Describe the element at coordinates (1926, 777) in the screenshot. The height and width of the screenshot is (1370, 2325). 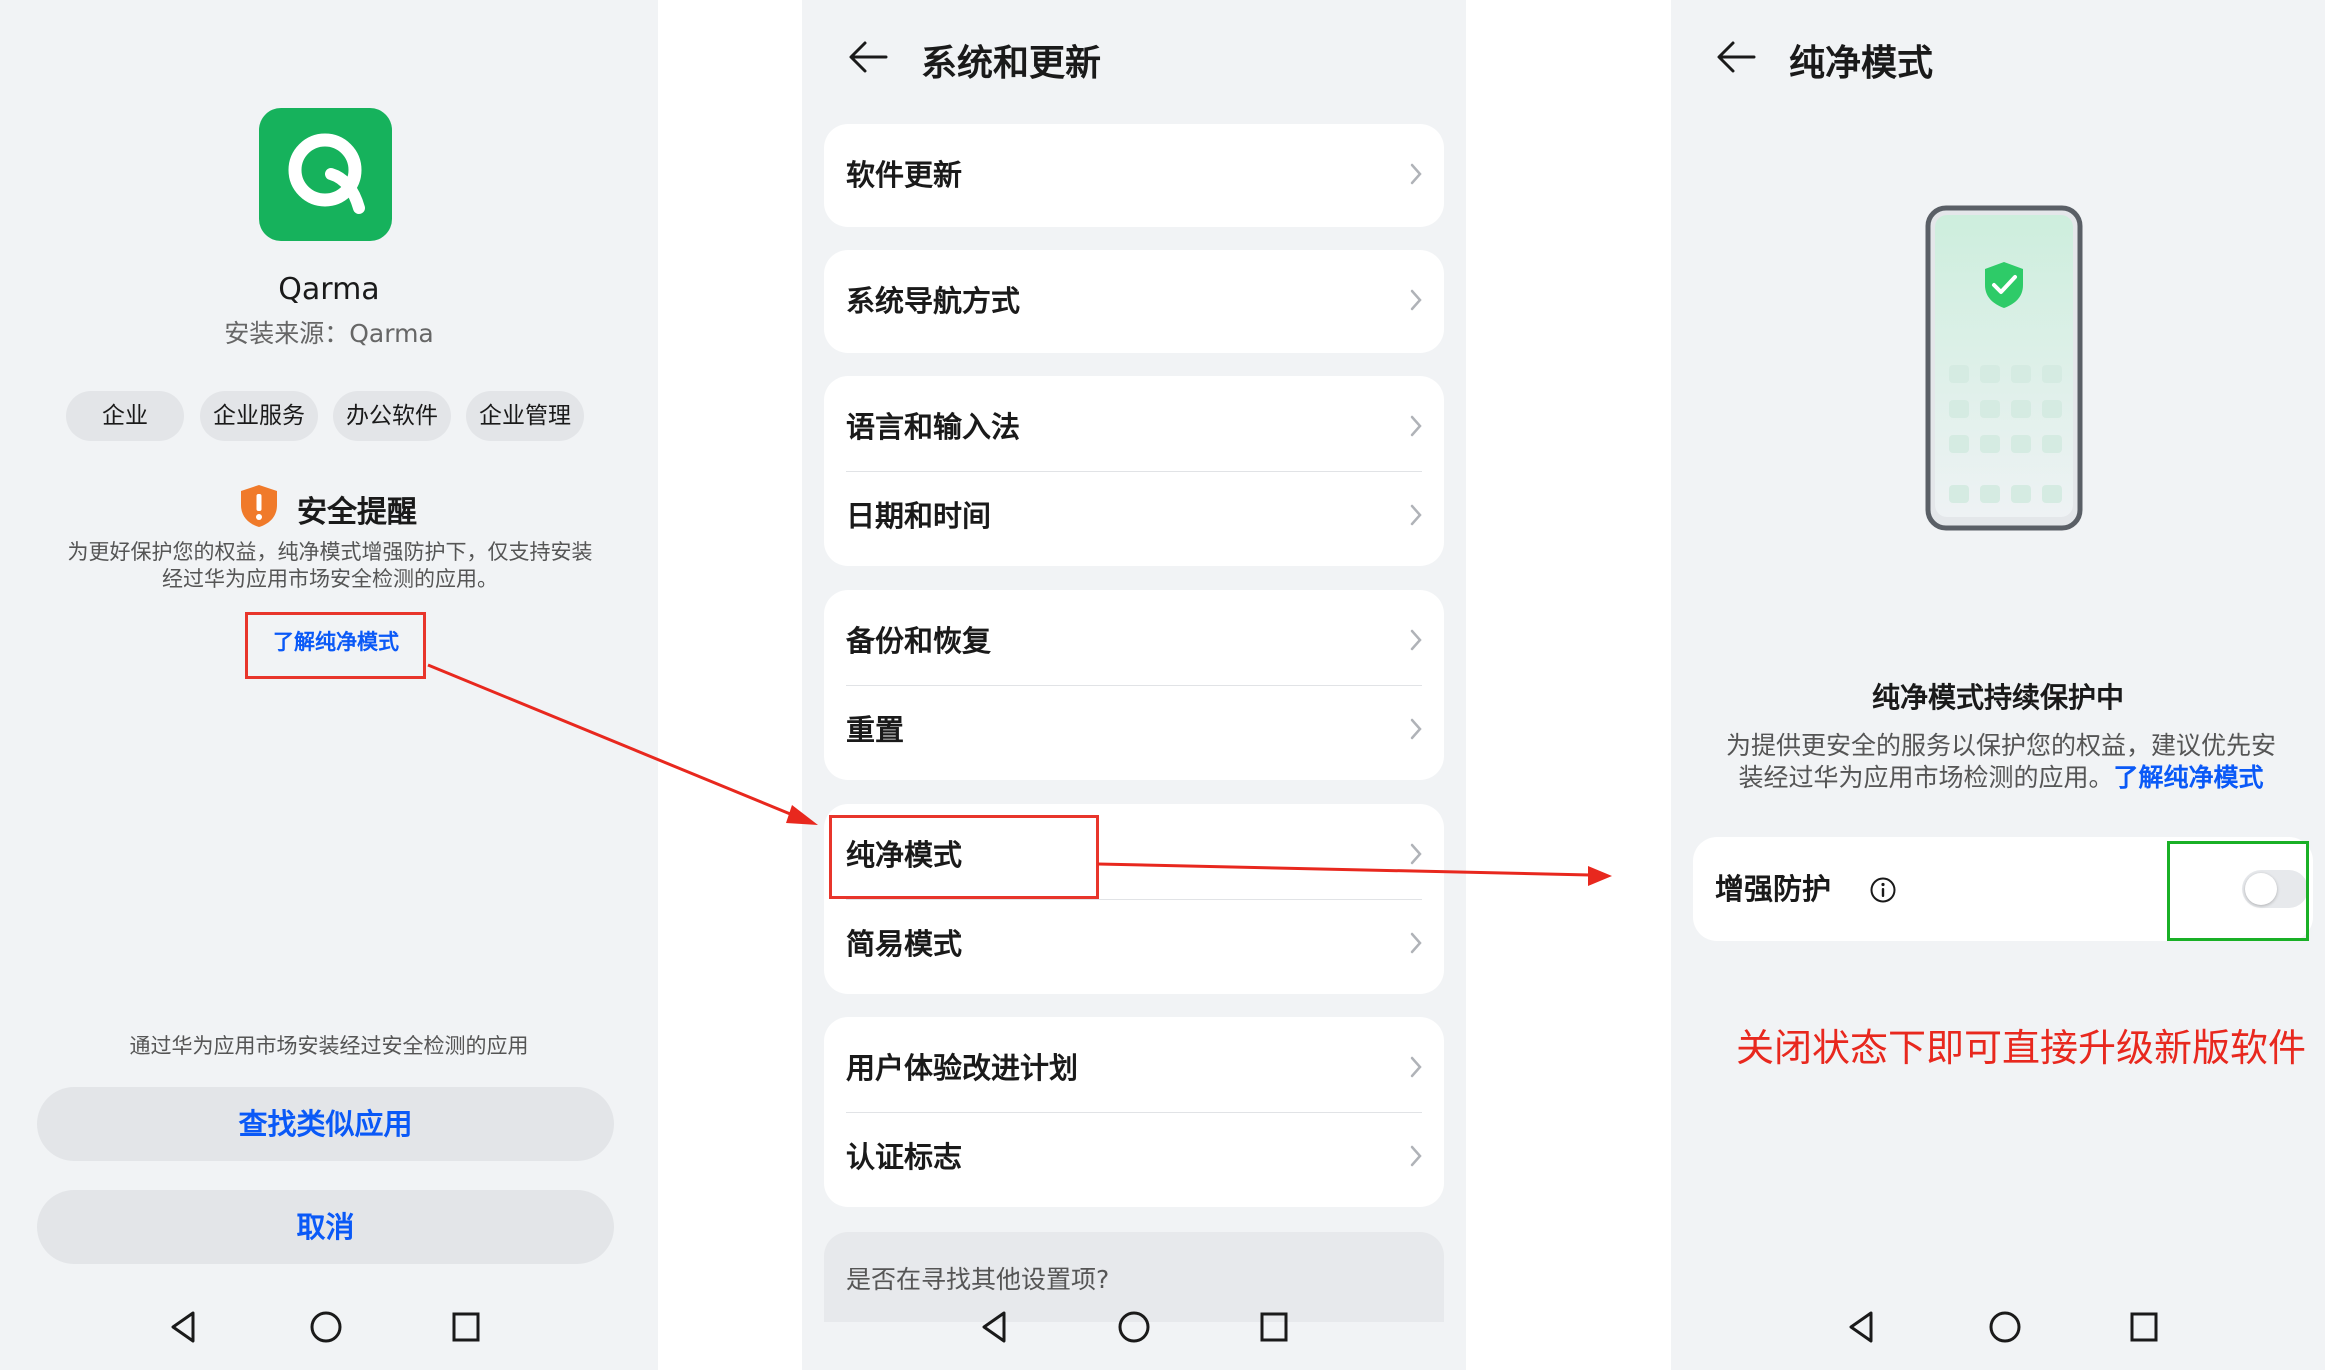
I see `status-desc-line2: 装经过华为应用市场检测的应用。` at that location.